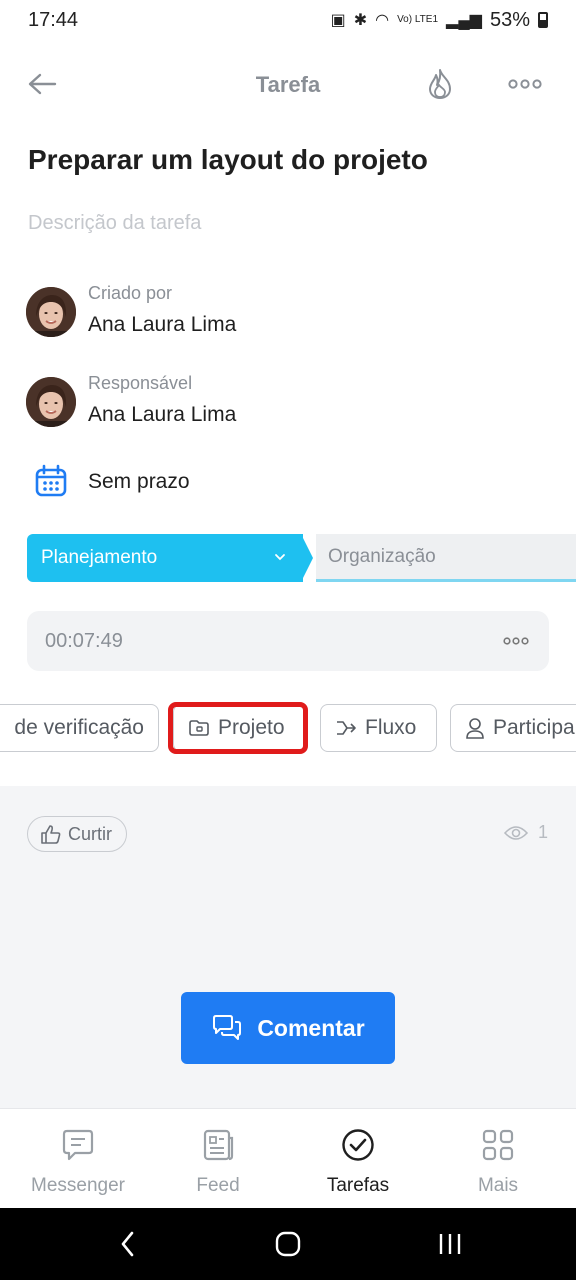  What do you see at coordinates (288, 641) in the screenshot?
I see `timer-box: 00:07:49` at bounding box center [288, 641].